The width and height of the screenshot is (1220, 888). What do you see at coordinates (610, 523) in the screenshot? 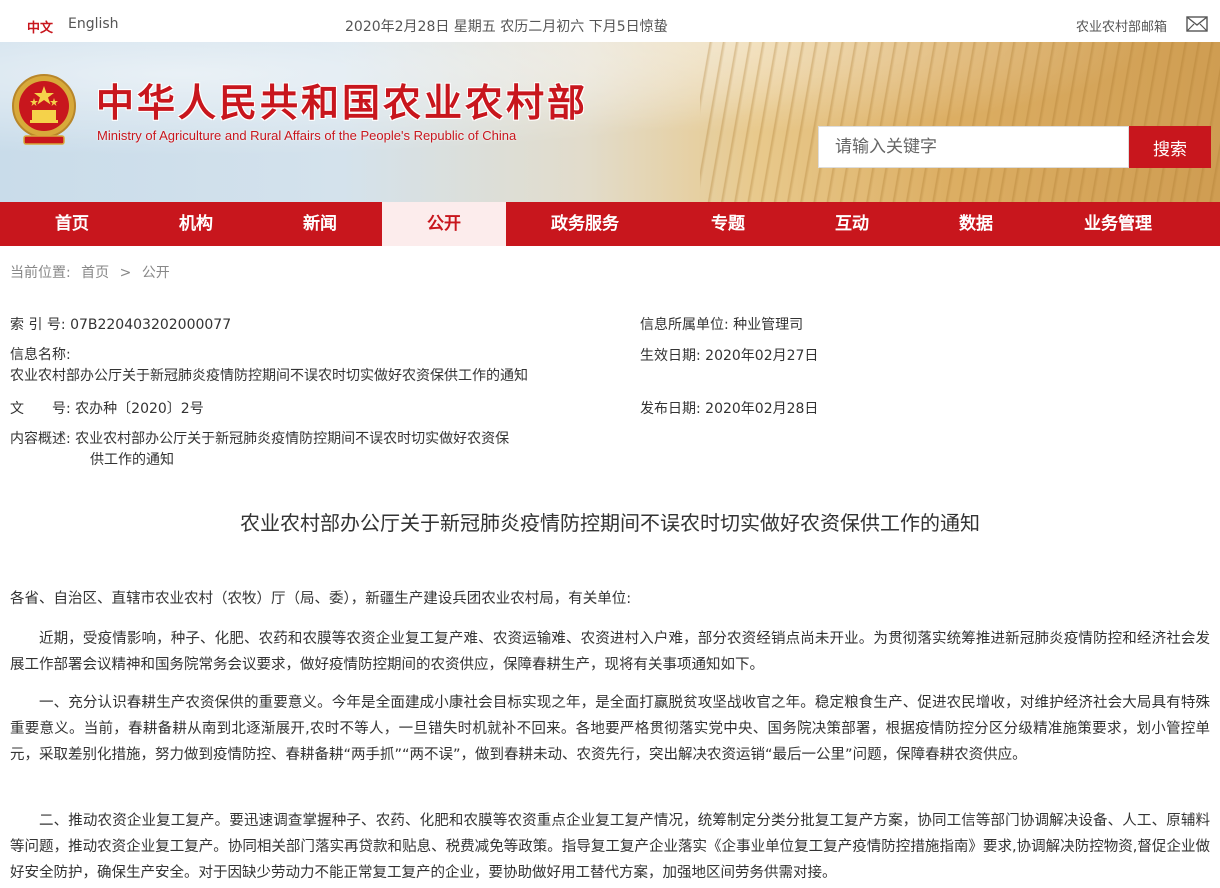
I see `article-title: 农业农村部办公厅关于新冠肺炎疫情防控期间不误农时切实做好农资保供工作的通知` at bounding box center [610, 523].